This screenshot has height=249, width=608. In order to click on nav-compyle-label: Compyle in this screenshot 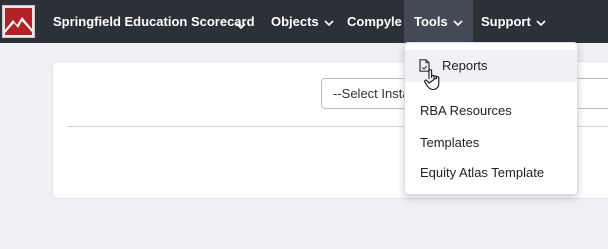, I will do `click(374, 21)`.